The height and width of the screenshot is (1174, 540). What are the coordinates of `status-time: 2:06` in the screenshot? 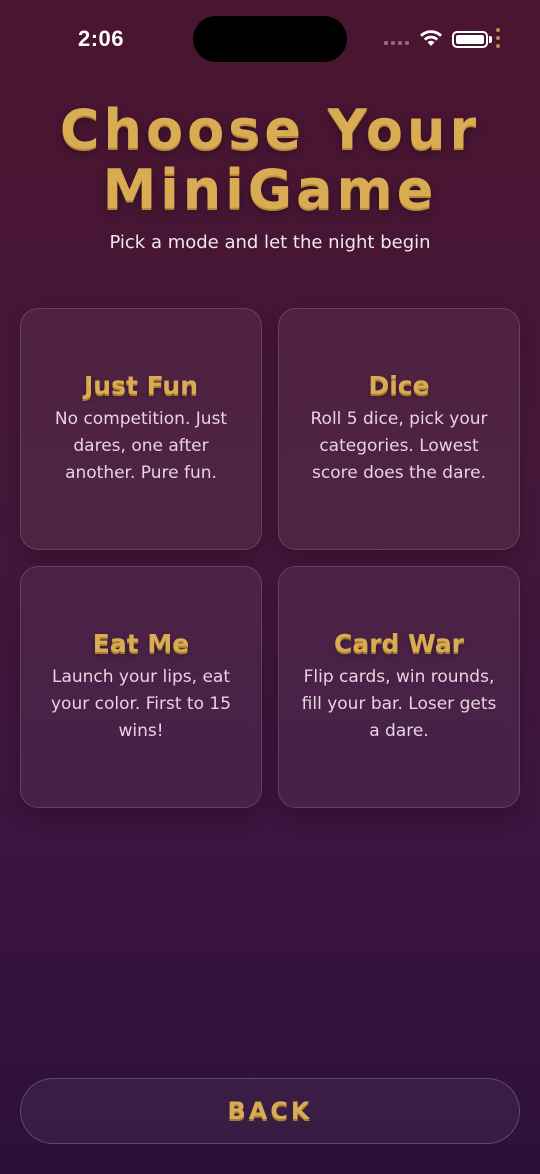 It's located at (101, 38).